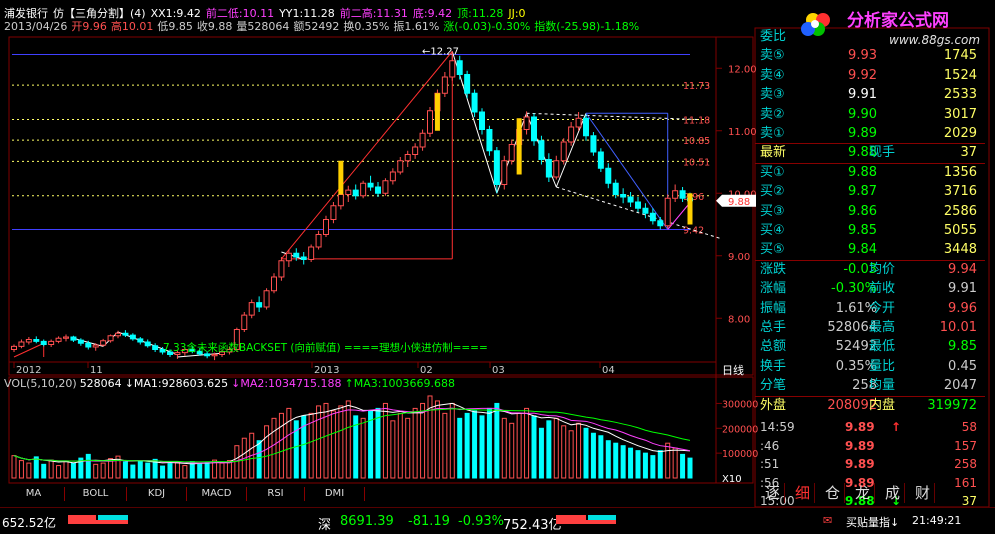 Image resolution: width=995 pixels, height=534 pixels. I want to click on right-tab-1: 细, so click(803, 493).